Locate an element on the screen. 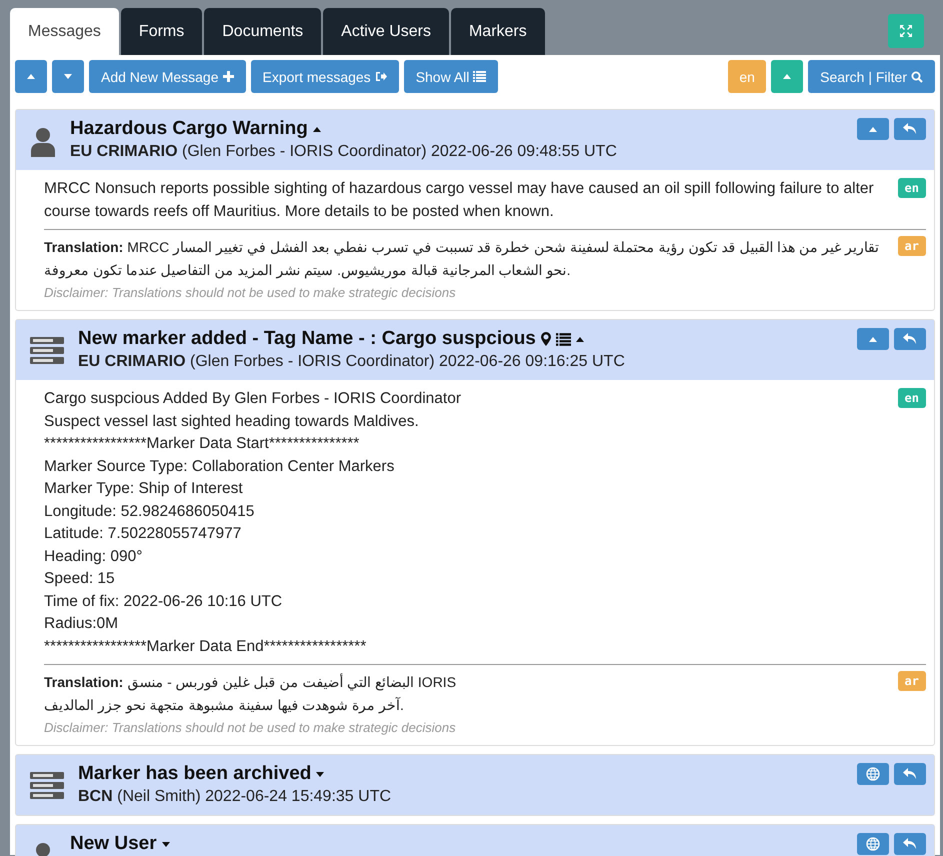 The height and width of the screenshot is (856, 943). message-text: *****************Marker Data Start*************** is located at coordinates (202, 444).